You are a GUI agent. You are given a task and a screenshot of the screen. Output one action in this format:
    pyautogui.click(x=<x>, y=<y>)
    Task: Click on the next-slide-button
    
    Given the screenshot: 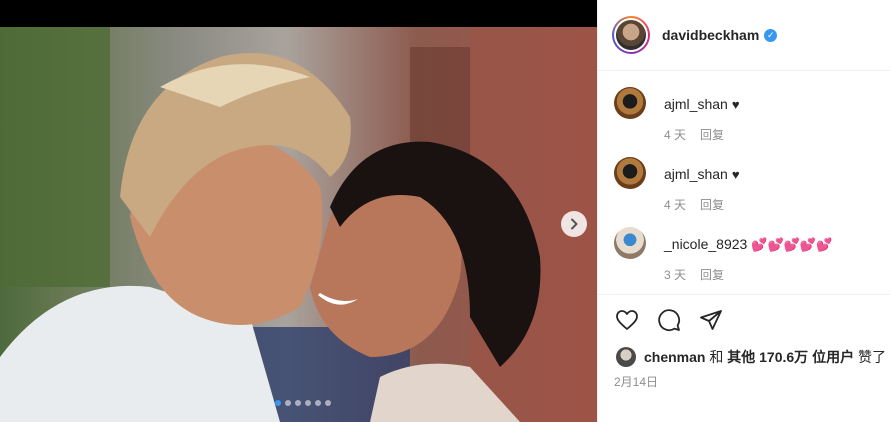 What is the action you would take?
    pyautogui.click(x=574, y=224)
    